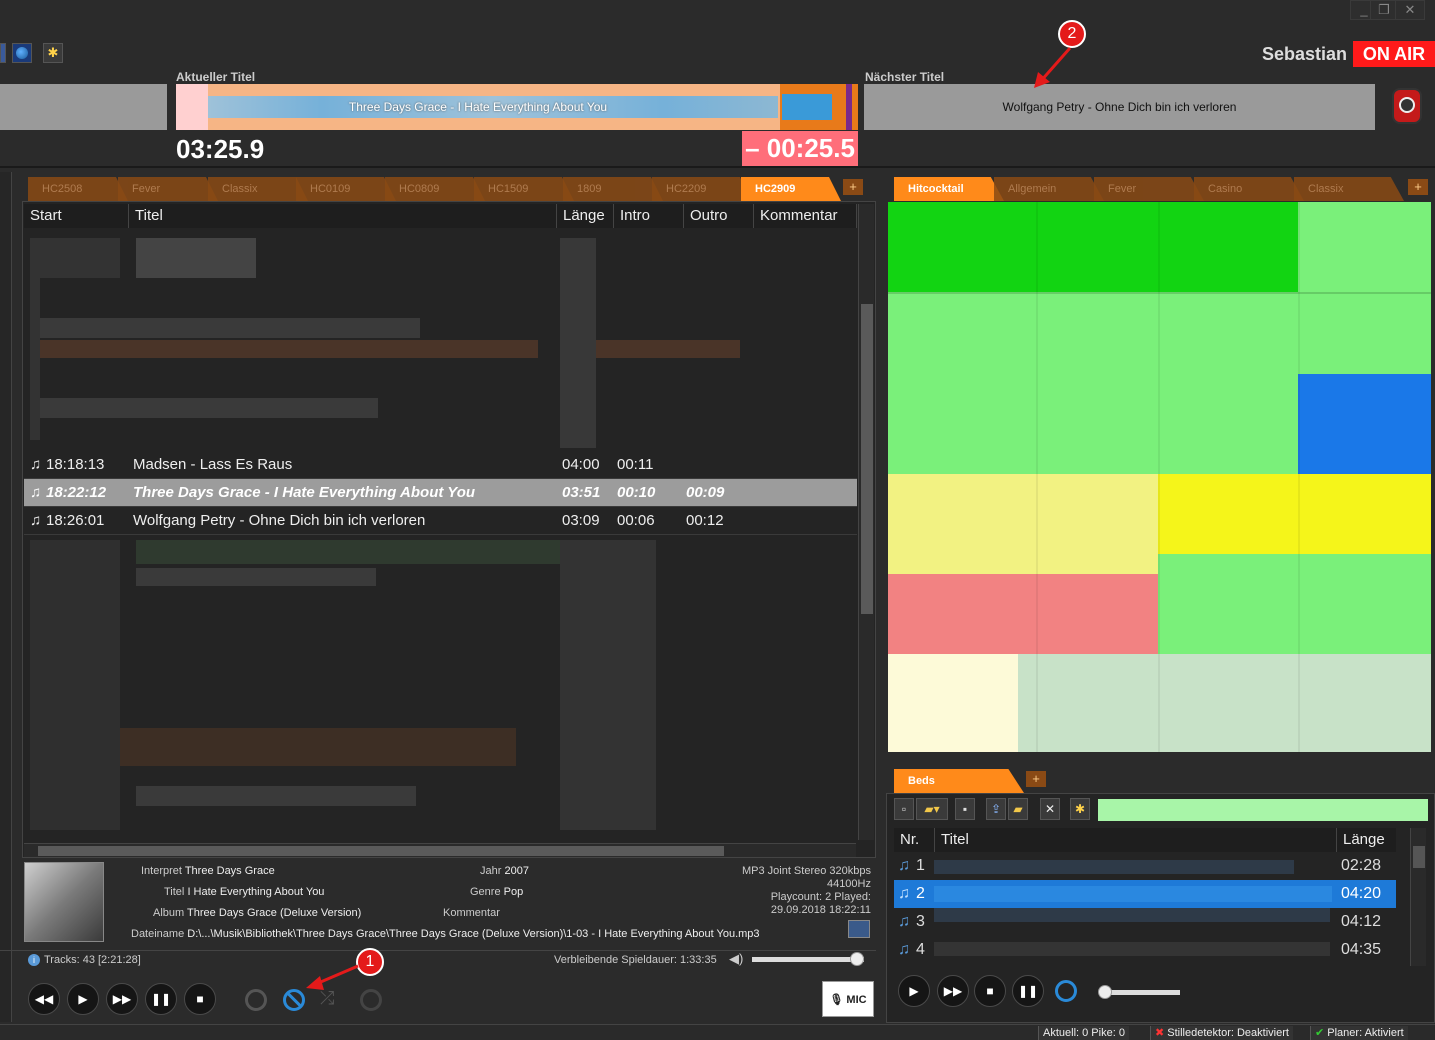 The image size is (1435, 1040). What do you see at coordinates (256, 1000) in the screenshot?
I see `repeat-icon` at bounding box center [256, 1000].